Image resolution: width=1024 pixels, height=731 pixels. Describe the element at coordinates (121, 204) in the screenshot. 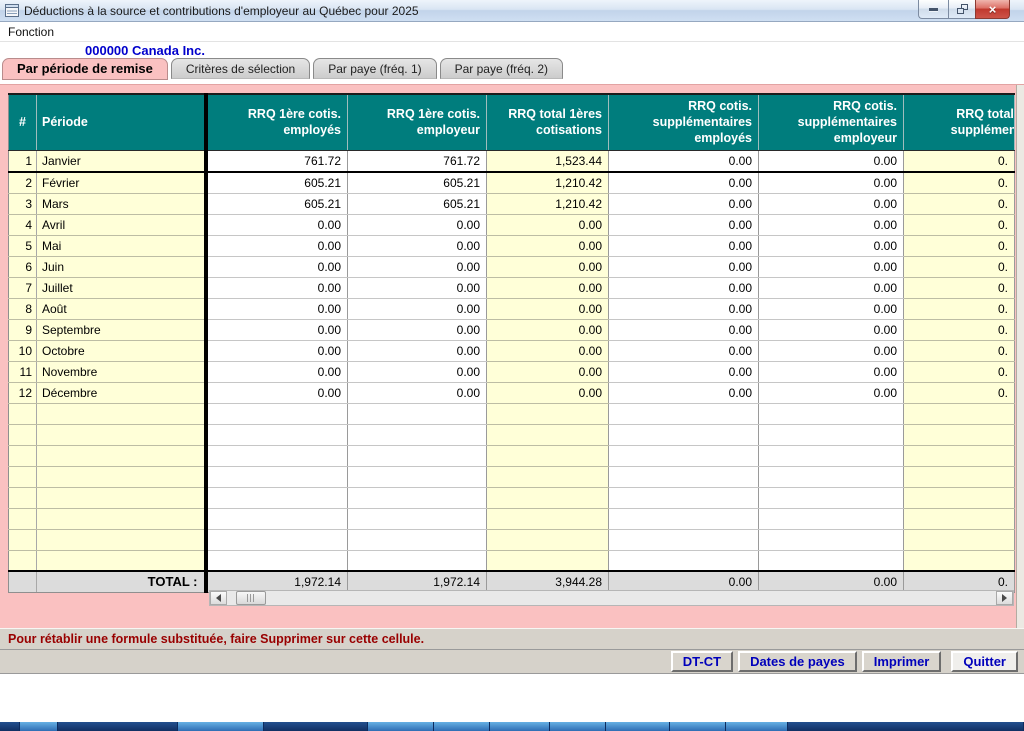

I see `period-cell: Mars` at that location.